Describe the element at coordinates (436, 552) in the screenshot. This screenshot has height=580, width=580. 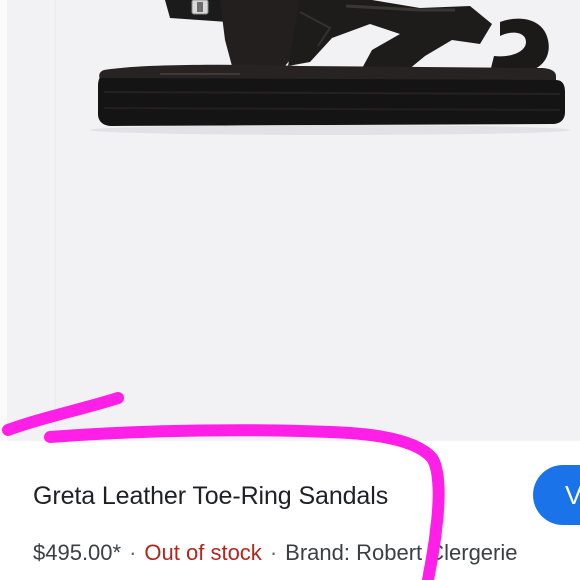
I see `brand-name: Robert Clergerie` at that location.